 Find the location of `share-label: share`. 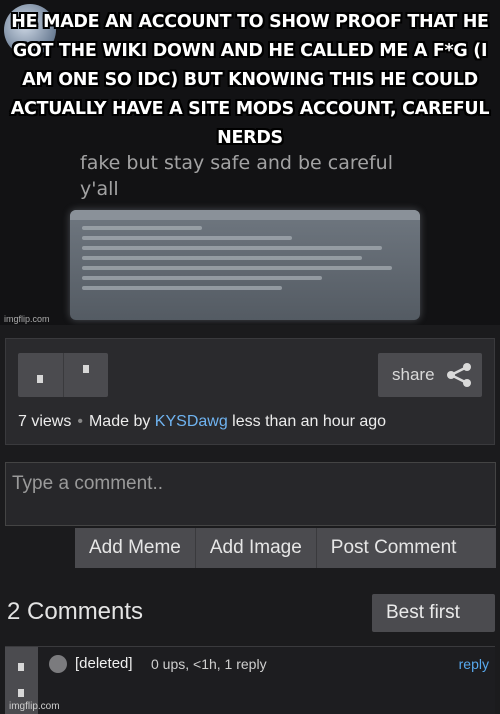

share-label: share is located at coordinates (413, 374).